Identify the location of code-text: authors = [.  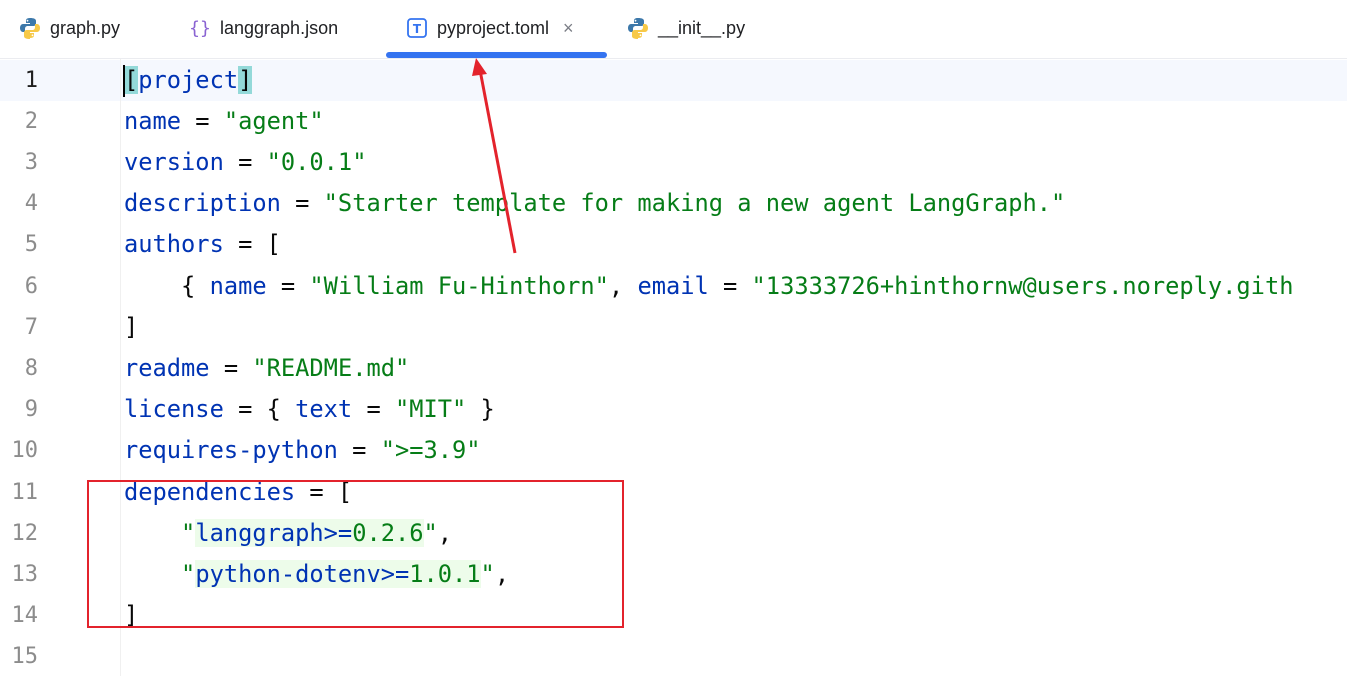
(202, 244).